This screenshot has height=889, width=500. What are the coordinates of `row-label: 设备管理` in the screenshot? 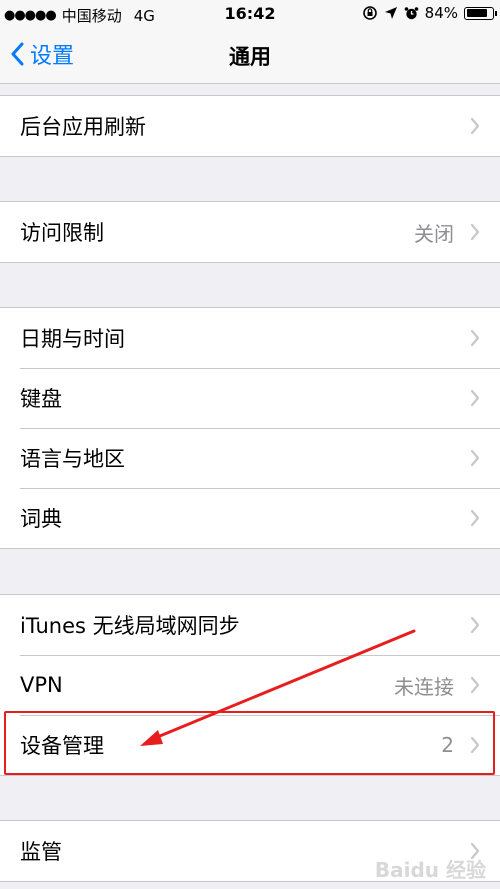 It's located at (62, 746).